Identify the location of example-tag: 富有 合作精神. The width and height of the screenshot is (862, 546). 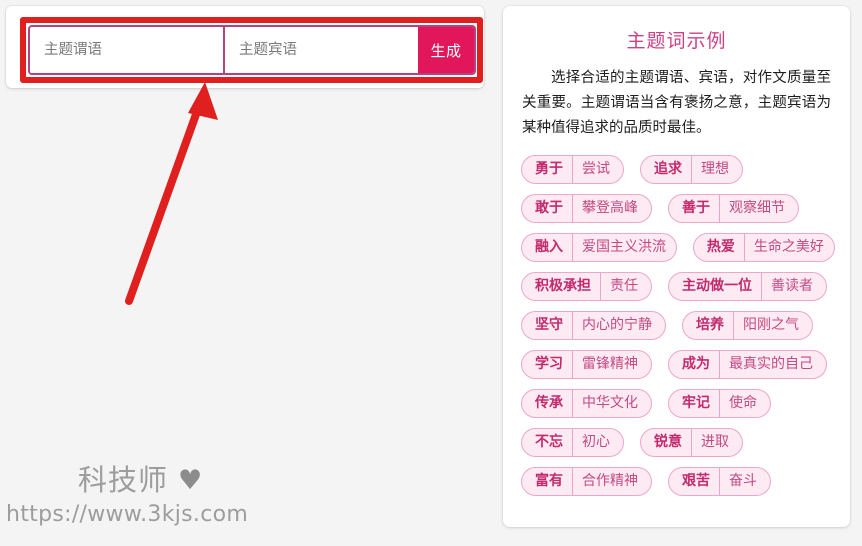
(586, 481).